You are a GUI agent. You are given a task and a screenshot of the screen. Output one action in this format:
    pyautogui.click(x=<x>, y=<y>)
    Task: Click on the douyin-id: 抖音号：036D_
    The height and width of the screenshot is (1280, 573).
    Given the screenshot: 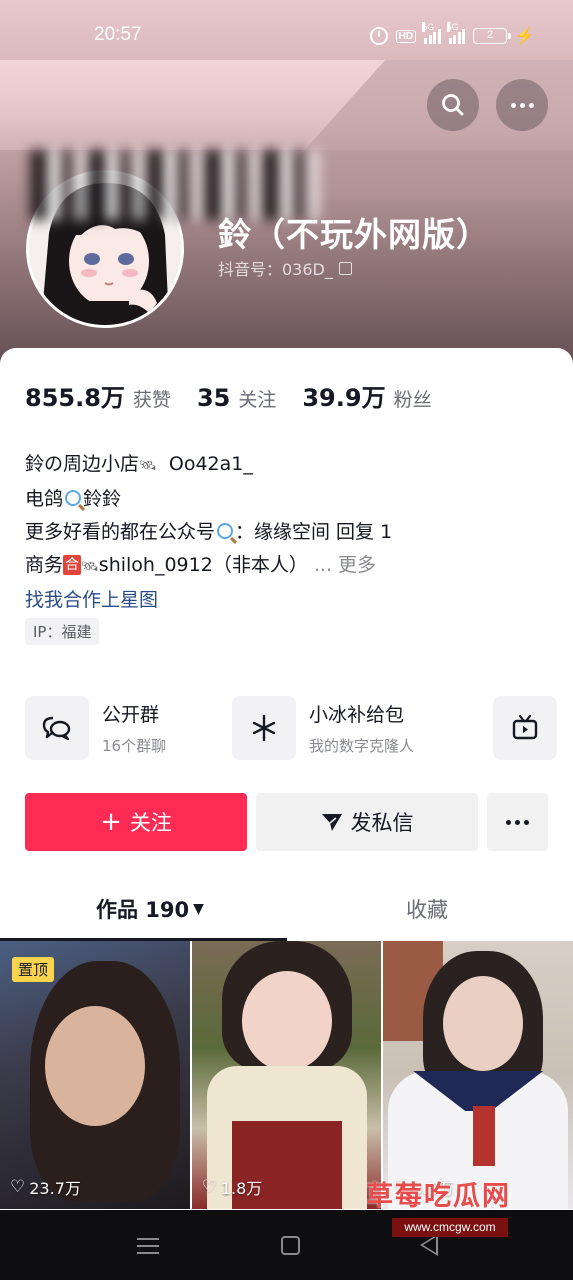 What is the action you would take?
    pyautogui.click(x=285, y=268)
    